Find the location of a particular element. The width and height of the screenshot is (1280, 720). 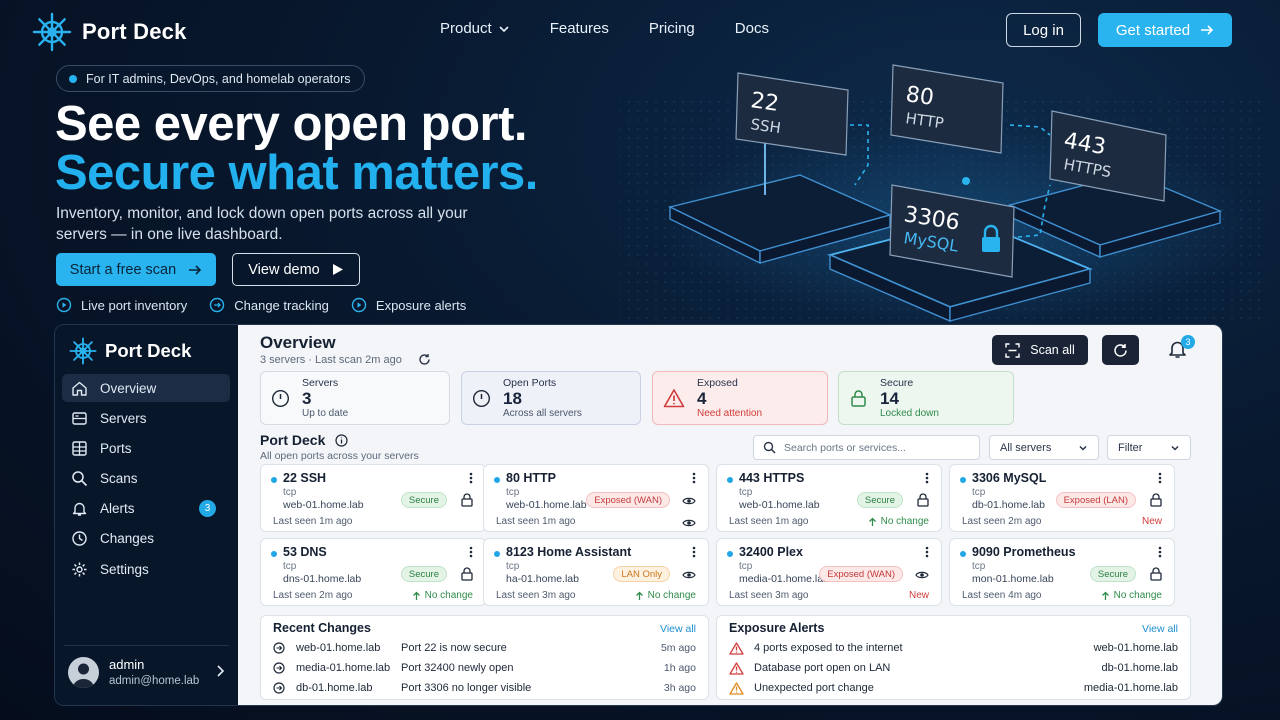

nav-docs: Docs is located at coordinates (752, 28).